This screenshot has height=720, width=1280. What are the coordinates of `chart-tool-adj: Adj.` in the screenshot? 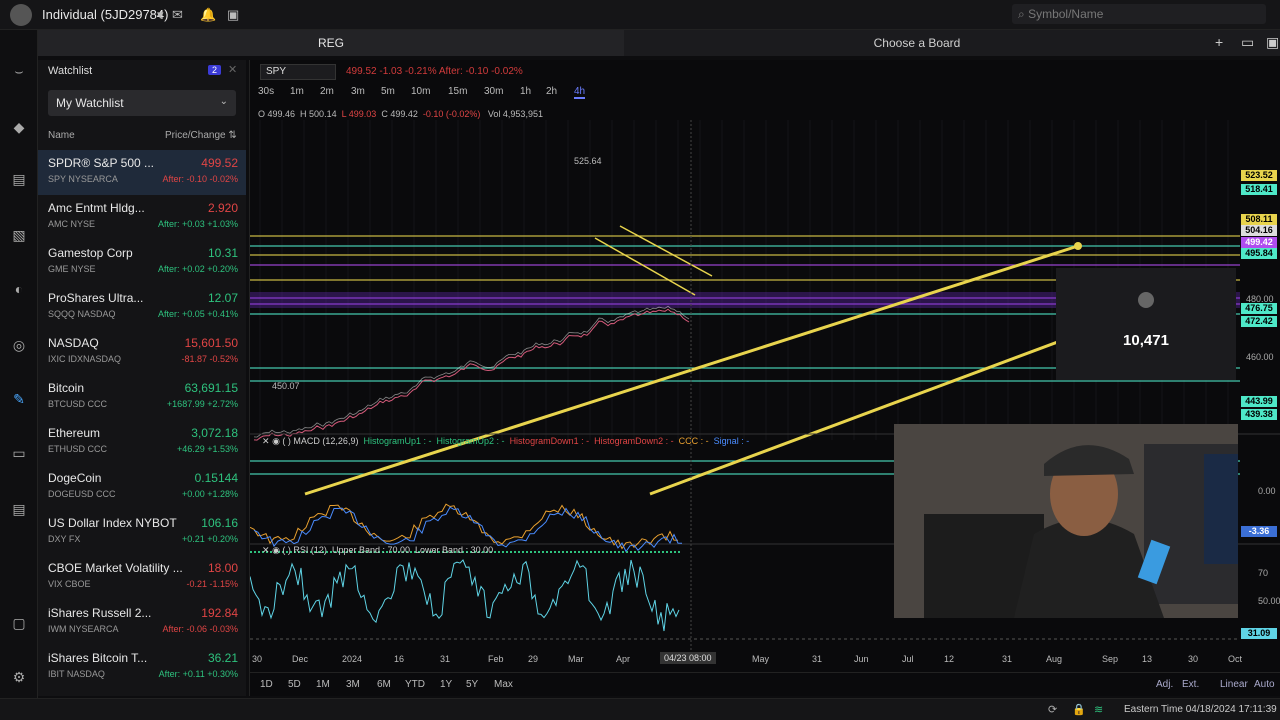 It's located at (1164, 684).